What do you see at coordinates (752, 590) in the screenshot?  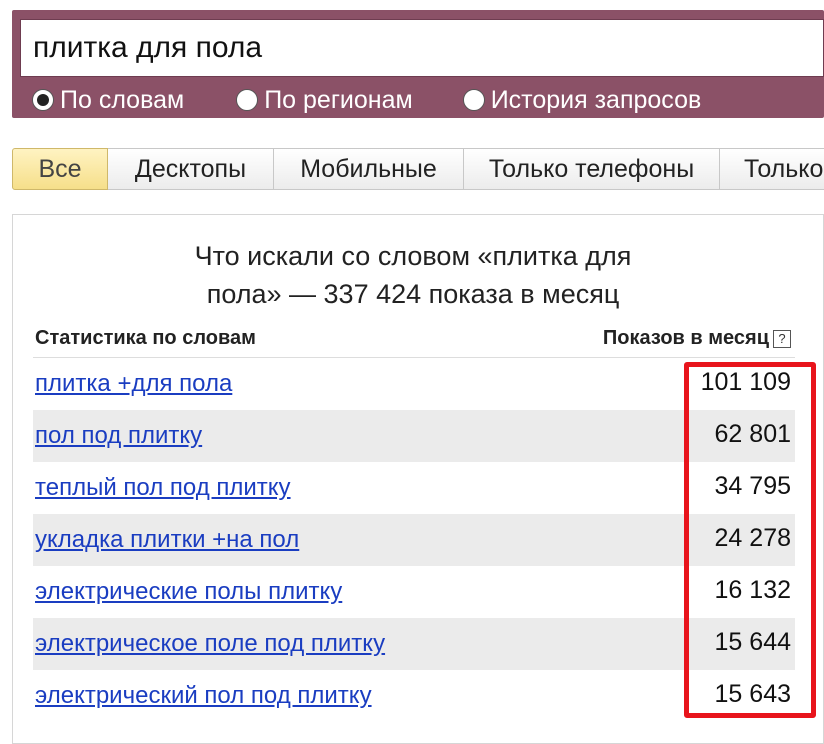 I see `impressions-count: 16 132` at bounding box center [752, 590].